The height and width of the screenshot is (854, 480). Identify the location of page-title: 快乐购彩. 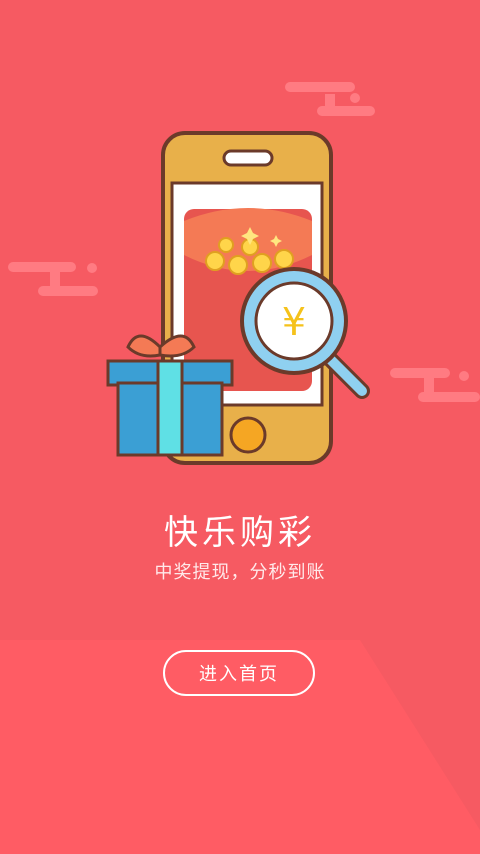
(240, 533).